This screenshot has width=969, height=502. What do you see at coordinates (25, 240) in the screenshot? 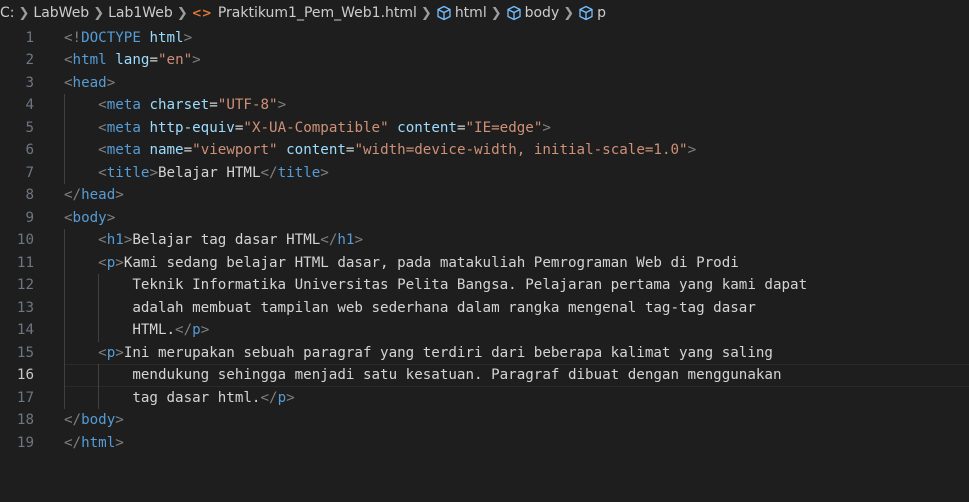
I see `line-number: 10` at bounding box center [25, 240].